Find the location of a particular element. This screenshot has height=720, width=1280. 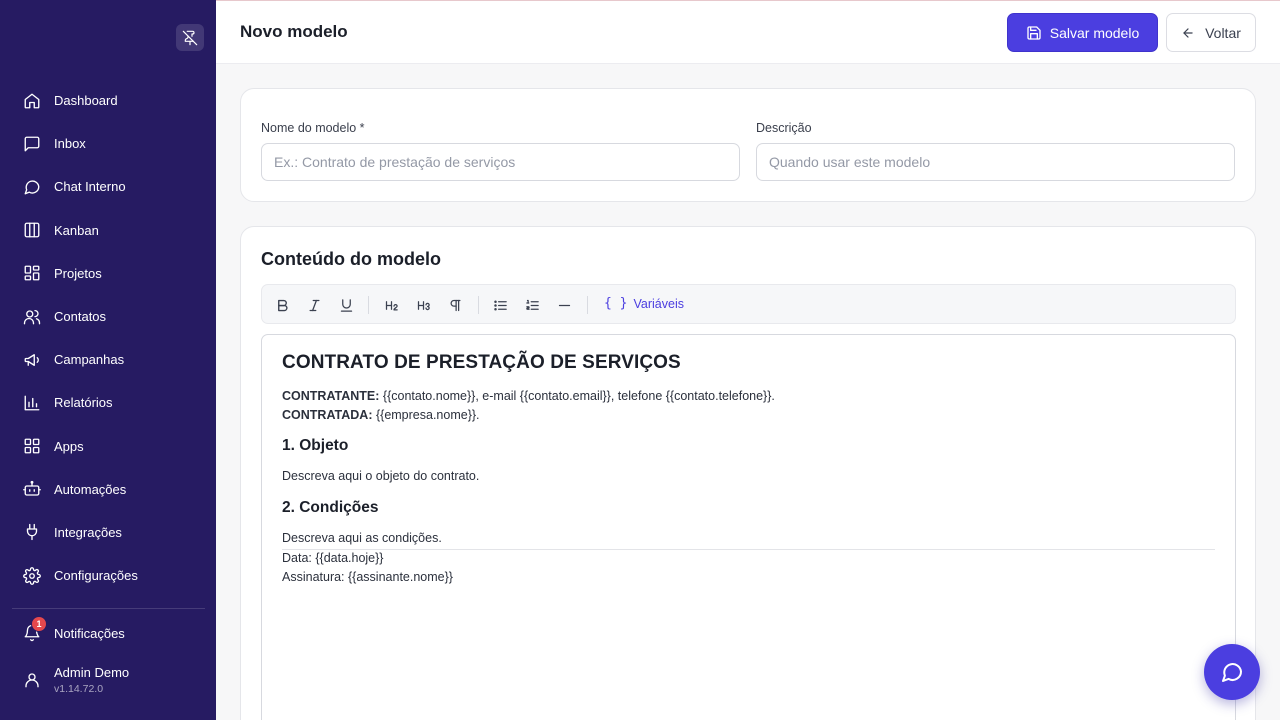

heading-3-button is located at coordinates (423, 305).